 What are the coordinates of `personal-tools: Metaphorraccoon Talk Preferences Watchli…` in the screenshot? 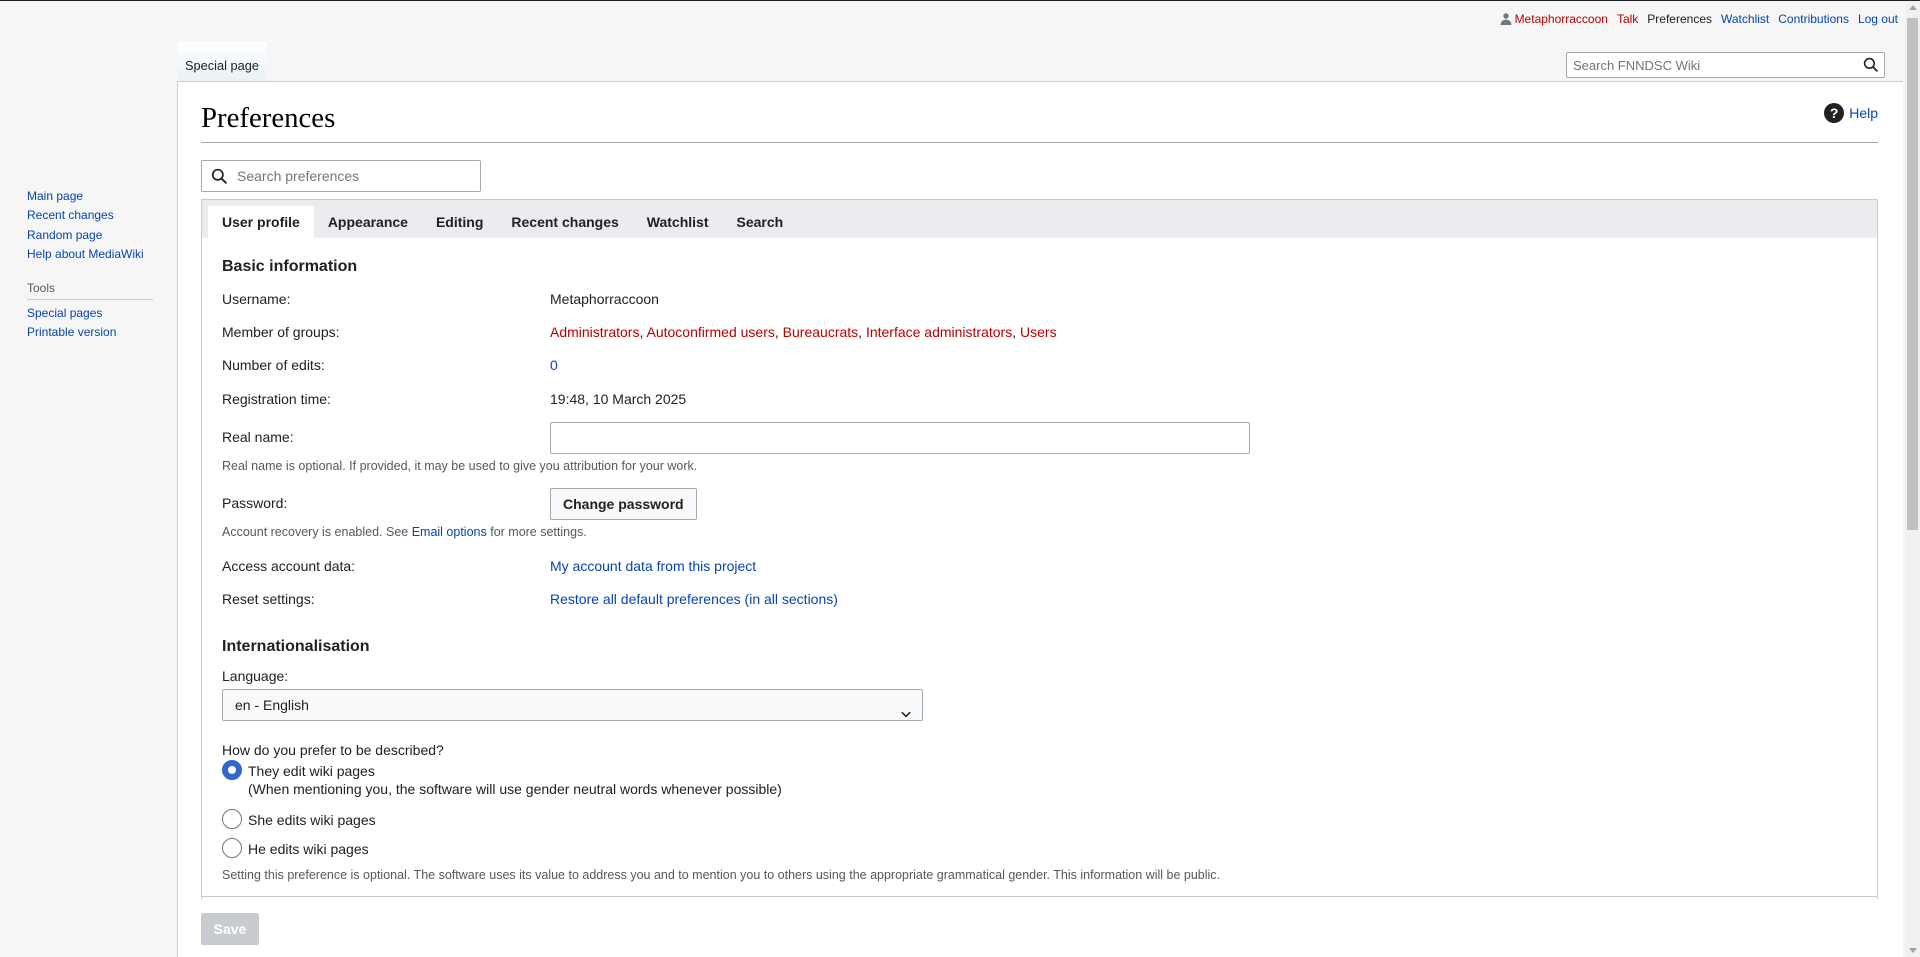 It's located at (1699, 19).